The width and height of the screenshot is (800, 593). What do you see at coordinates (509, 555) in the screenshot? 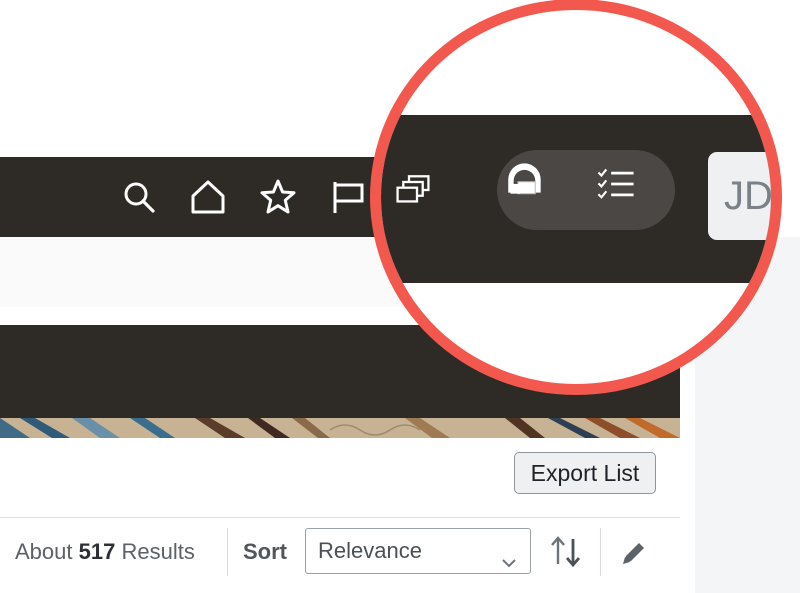
I see `chevron-down-icon` at bounding box center [509, 555].